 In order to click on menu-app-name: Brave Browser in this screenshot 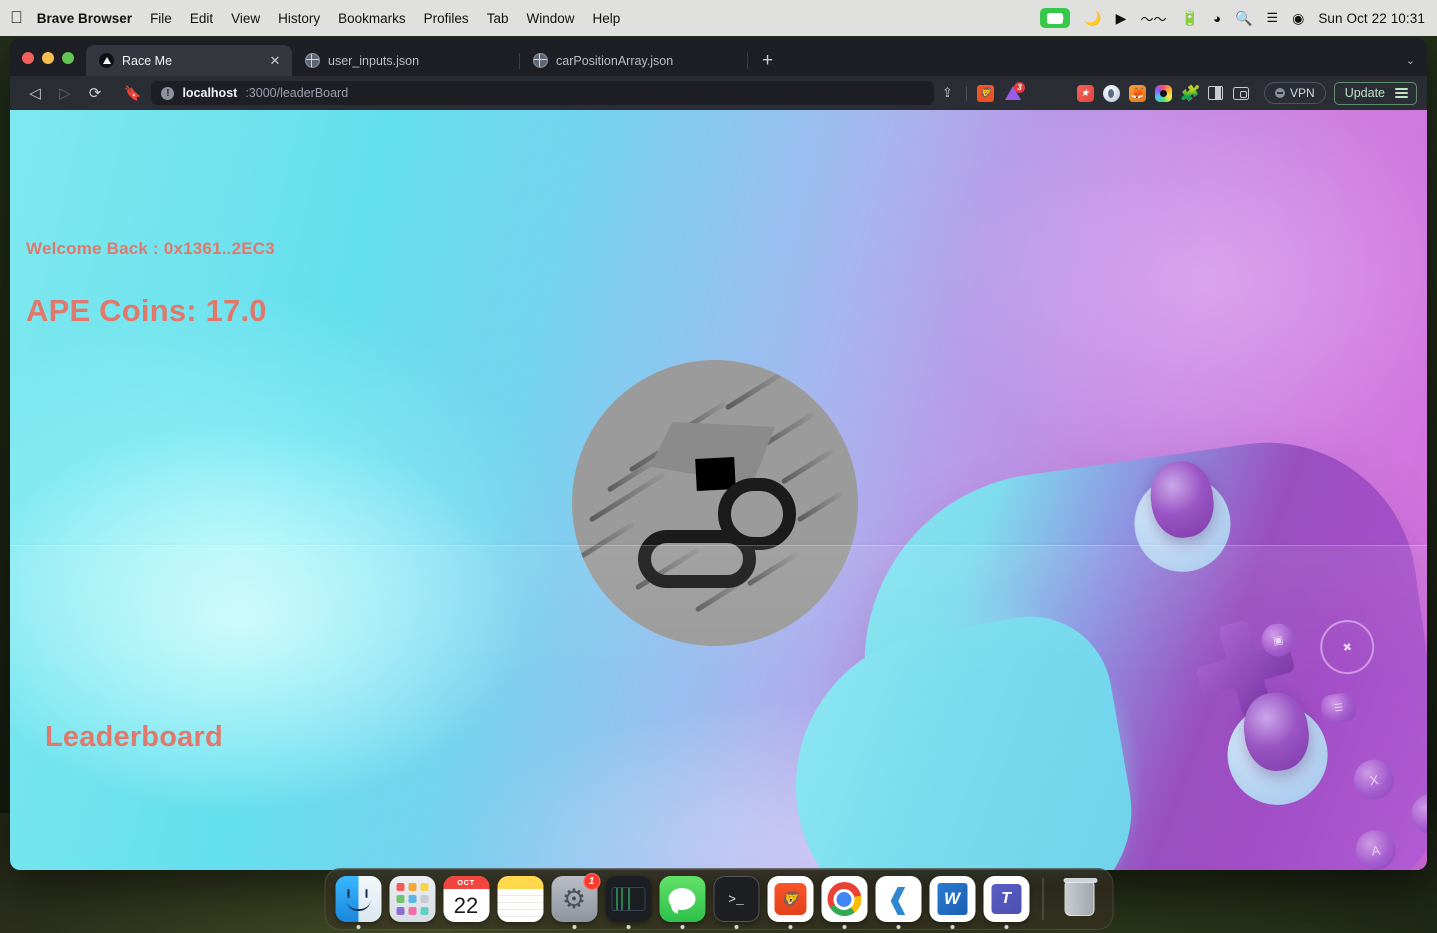, I will do `click(84, 18)`.